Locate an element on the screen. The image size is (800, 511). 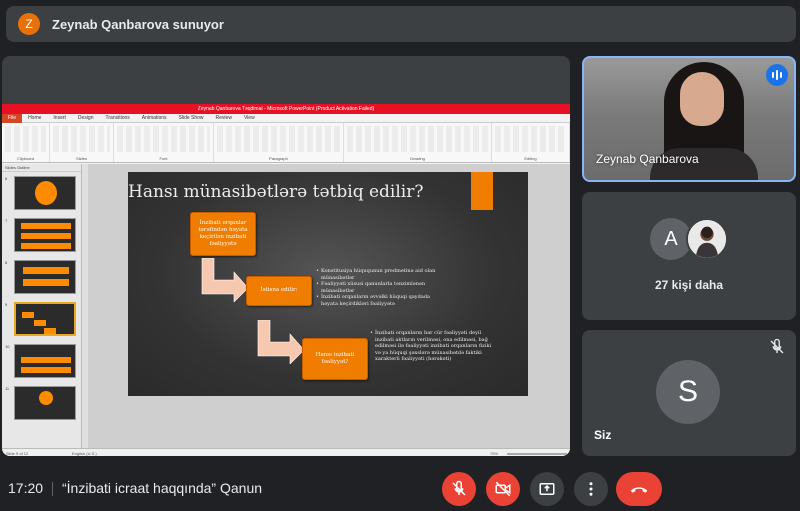
present-icon is located at coordinates (547, 489).